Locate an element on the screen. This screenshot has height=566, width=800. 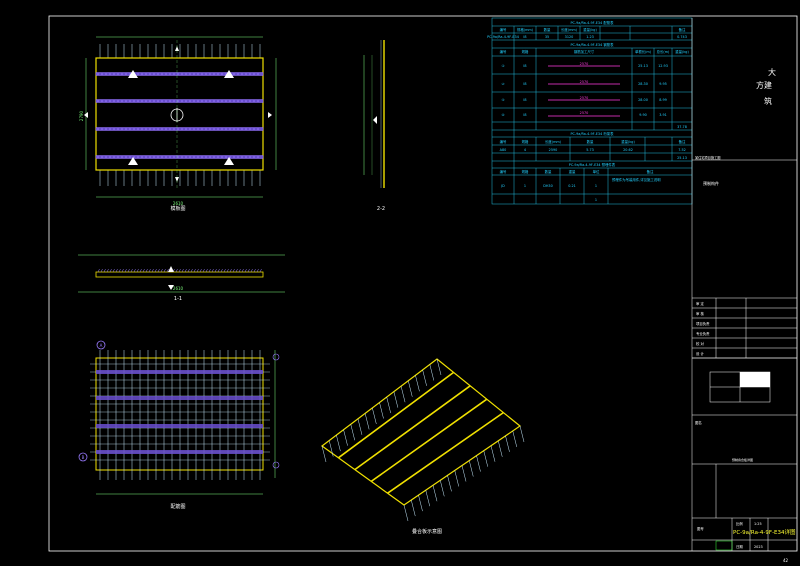
table2-cell: 8.99 is located at coordinates (663, 100).